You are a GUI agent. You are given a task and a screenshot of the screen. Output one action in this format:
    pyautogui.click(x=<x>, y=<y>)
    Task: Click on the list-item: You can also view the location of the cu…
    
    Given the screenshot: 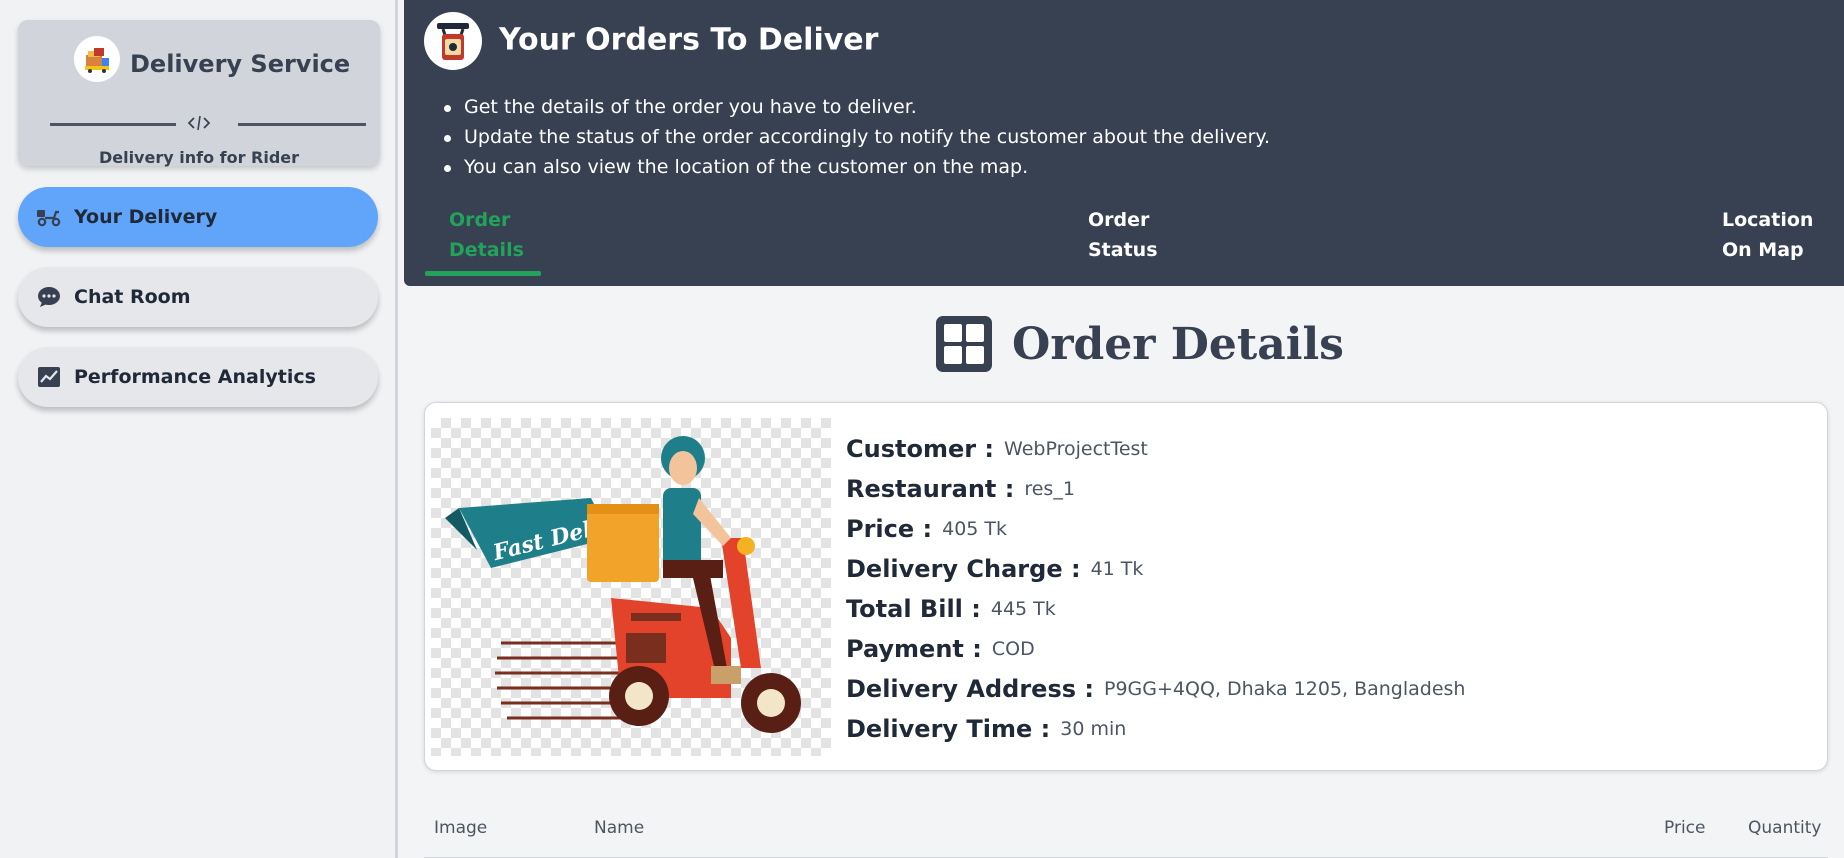 What is the action you would take?
    pyautogui.click(x=1134, y=167)
    